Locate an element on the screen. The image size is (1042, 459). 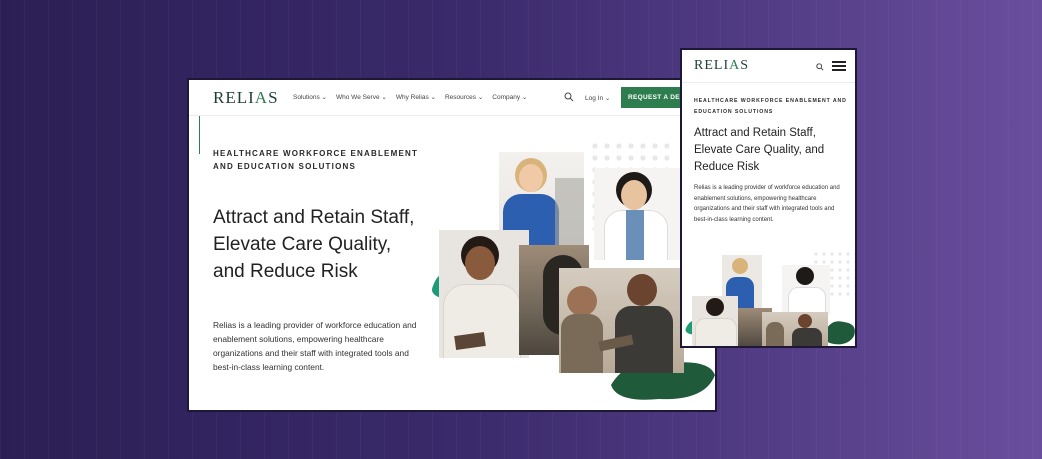
relias-logo: RELIAS is located at coordinates (246, 98).